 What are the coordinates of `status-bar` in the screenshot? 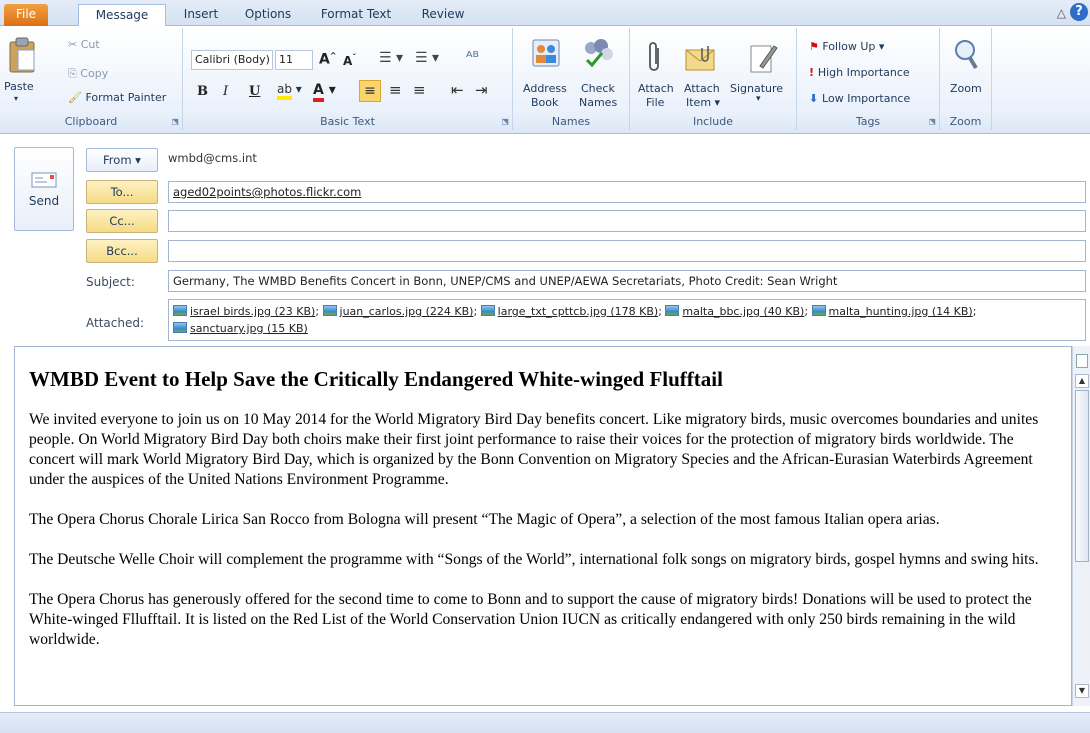 It's located at (545, 722).